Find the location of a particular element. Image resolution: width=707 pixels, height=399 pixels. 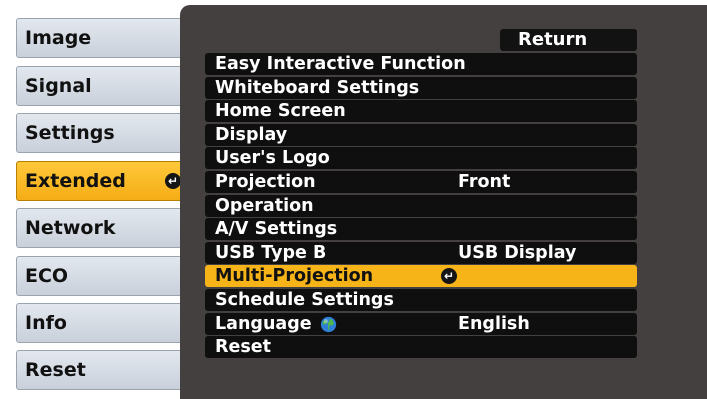

tab-label: Reset is located at coordinates (55, 370).